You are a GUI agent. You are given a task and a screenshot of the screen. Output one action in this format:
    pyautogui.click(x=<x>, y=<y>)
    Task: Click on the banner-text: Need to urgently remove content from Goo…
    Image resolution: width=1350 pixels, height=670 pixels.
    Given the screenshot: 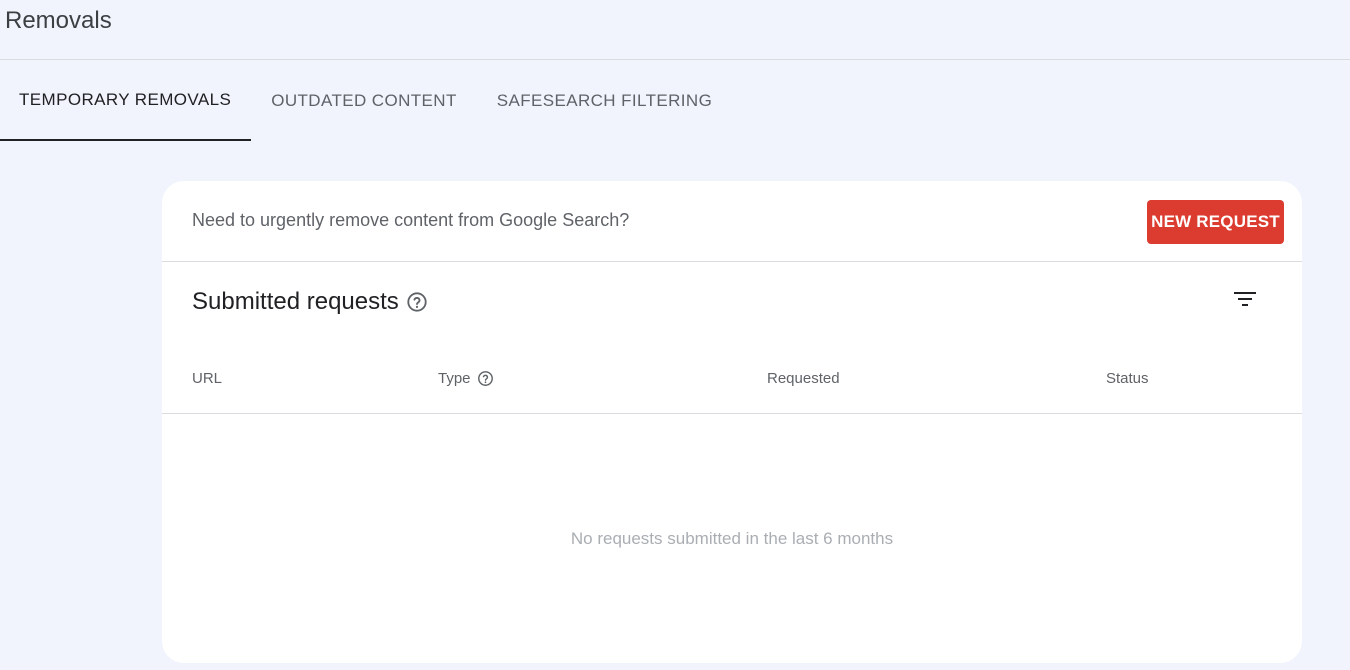 What is the action you would take?
    pyautogui.click(x=411, y=220)
    